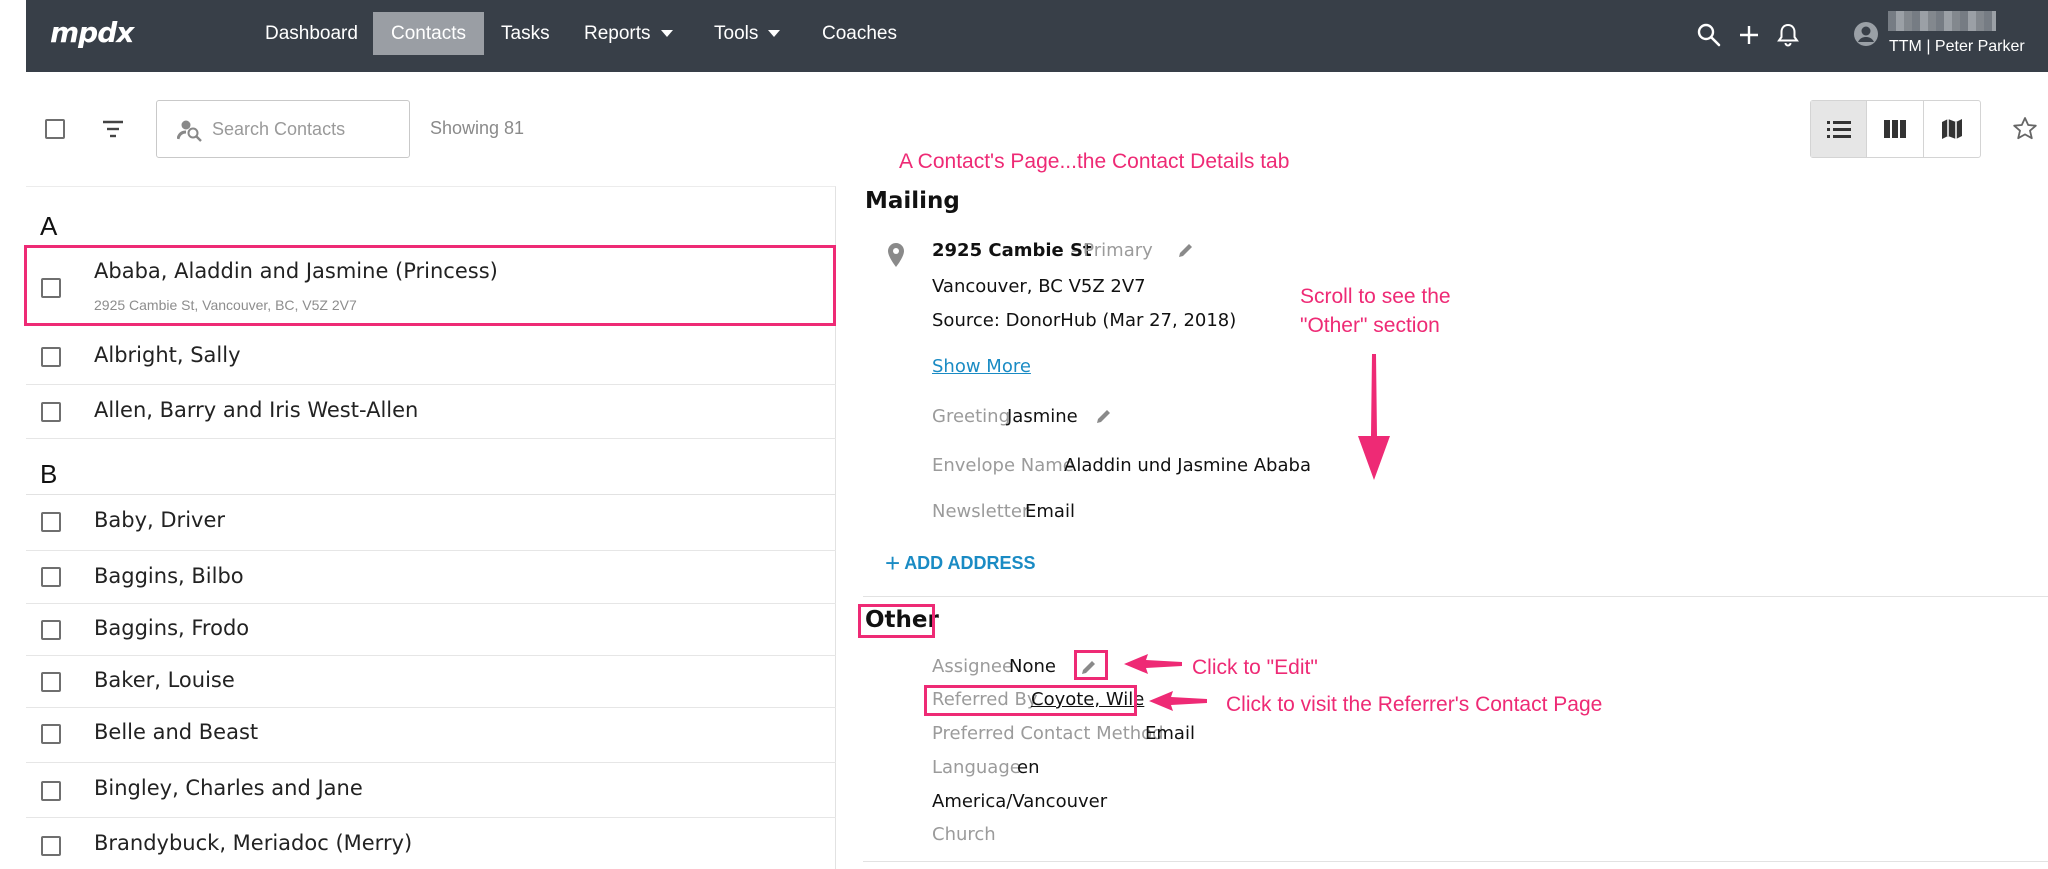 The image size is (2048, 869). Describe the element at coordinates (1153, 664) in the screenshot. I see `arrow-to-edit-annotation` at that location.